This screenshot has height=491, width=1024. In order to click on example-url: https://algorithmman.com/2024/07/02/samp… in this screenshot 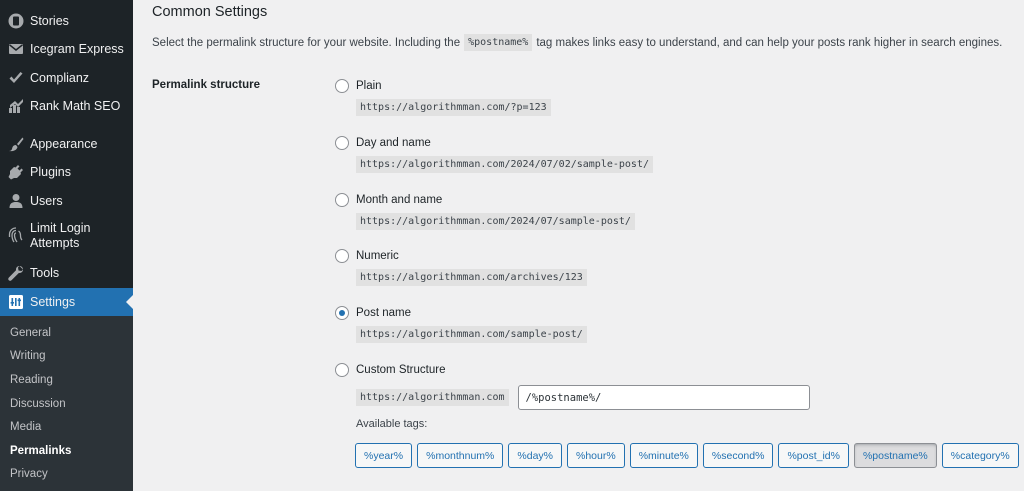, I will do `click(504, 164)`.